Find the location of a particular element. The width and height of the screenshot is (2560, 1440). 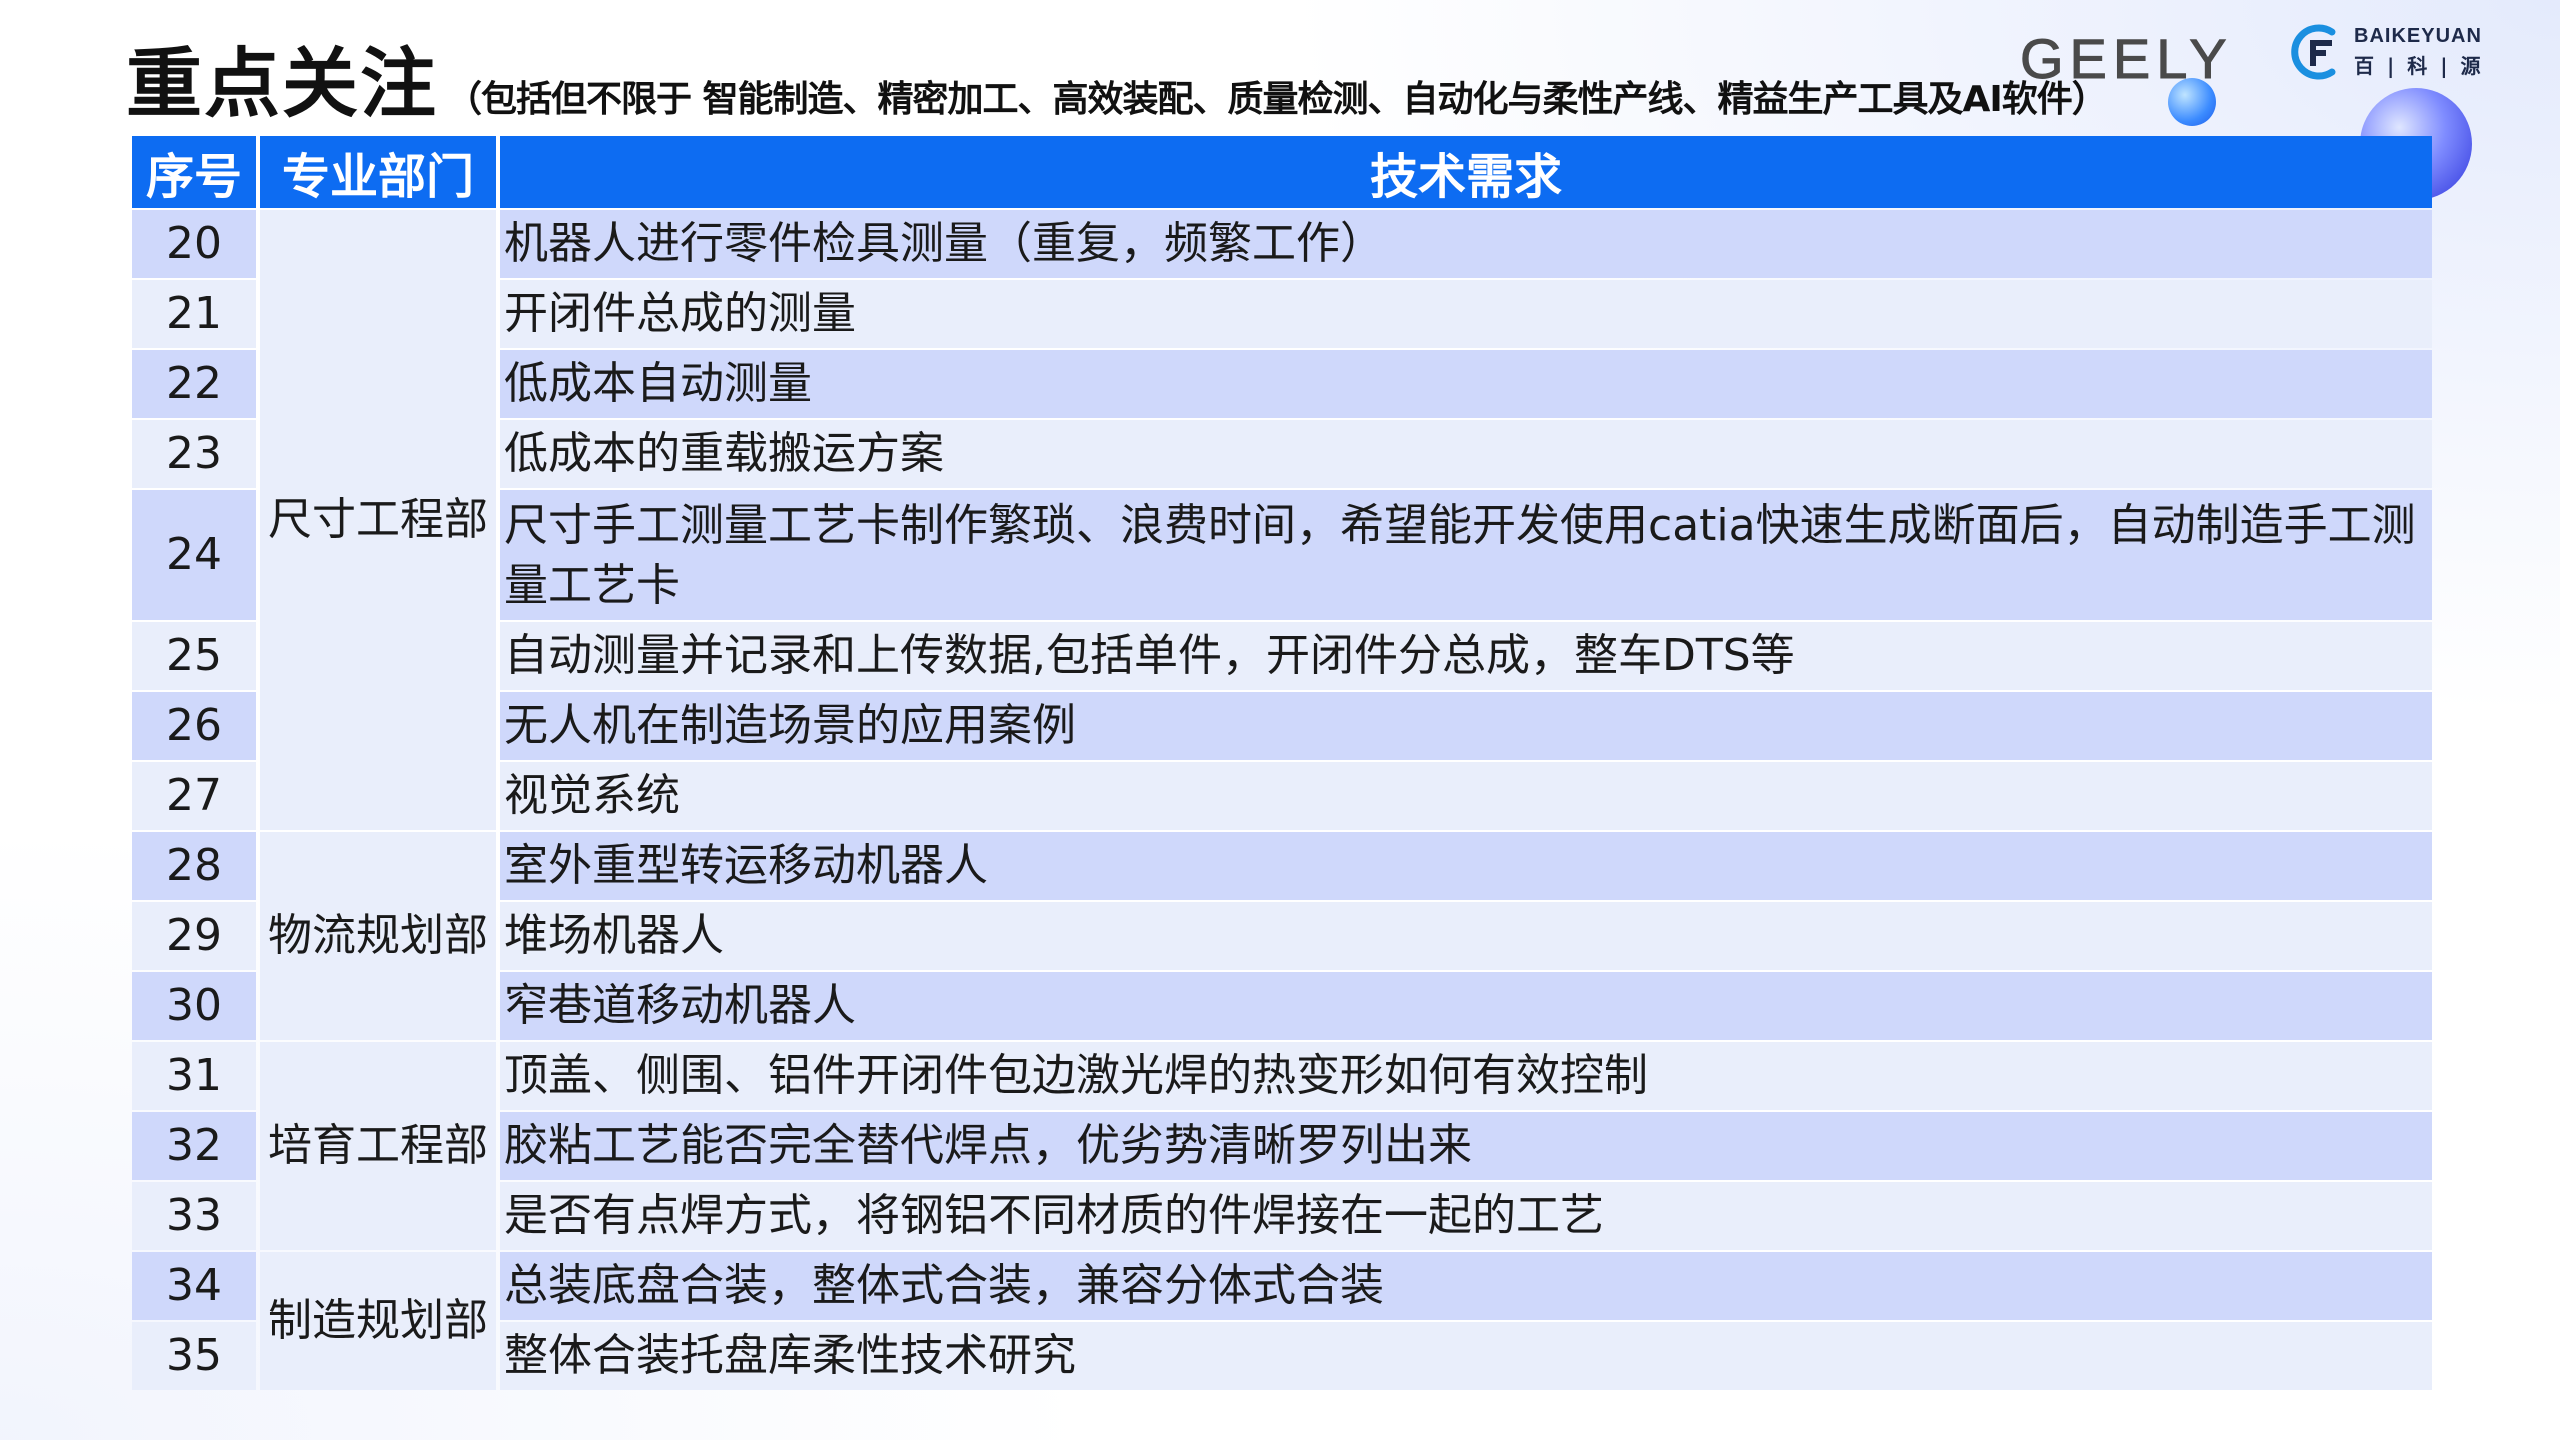

requirement-cell: 堆场机器人 is located at coordinates (1466, 936).